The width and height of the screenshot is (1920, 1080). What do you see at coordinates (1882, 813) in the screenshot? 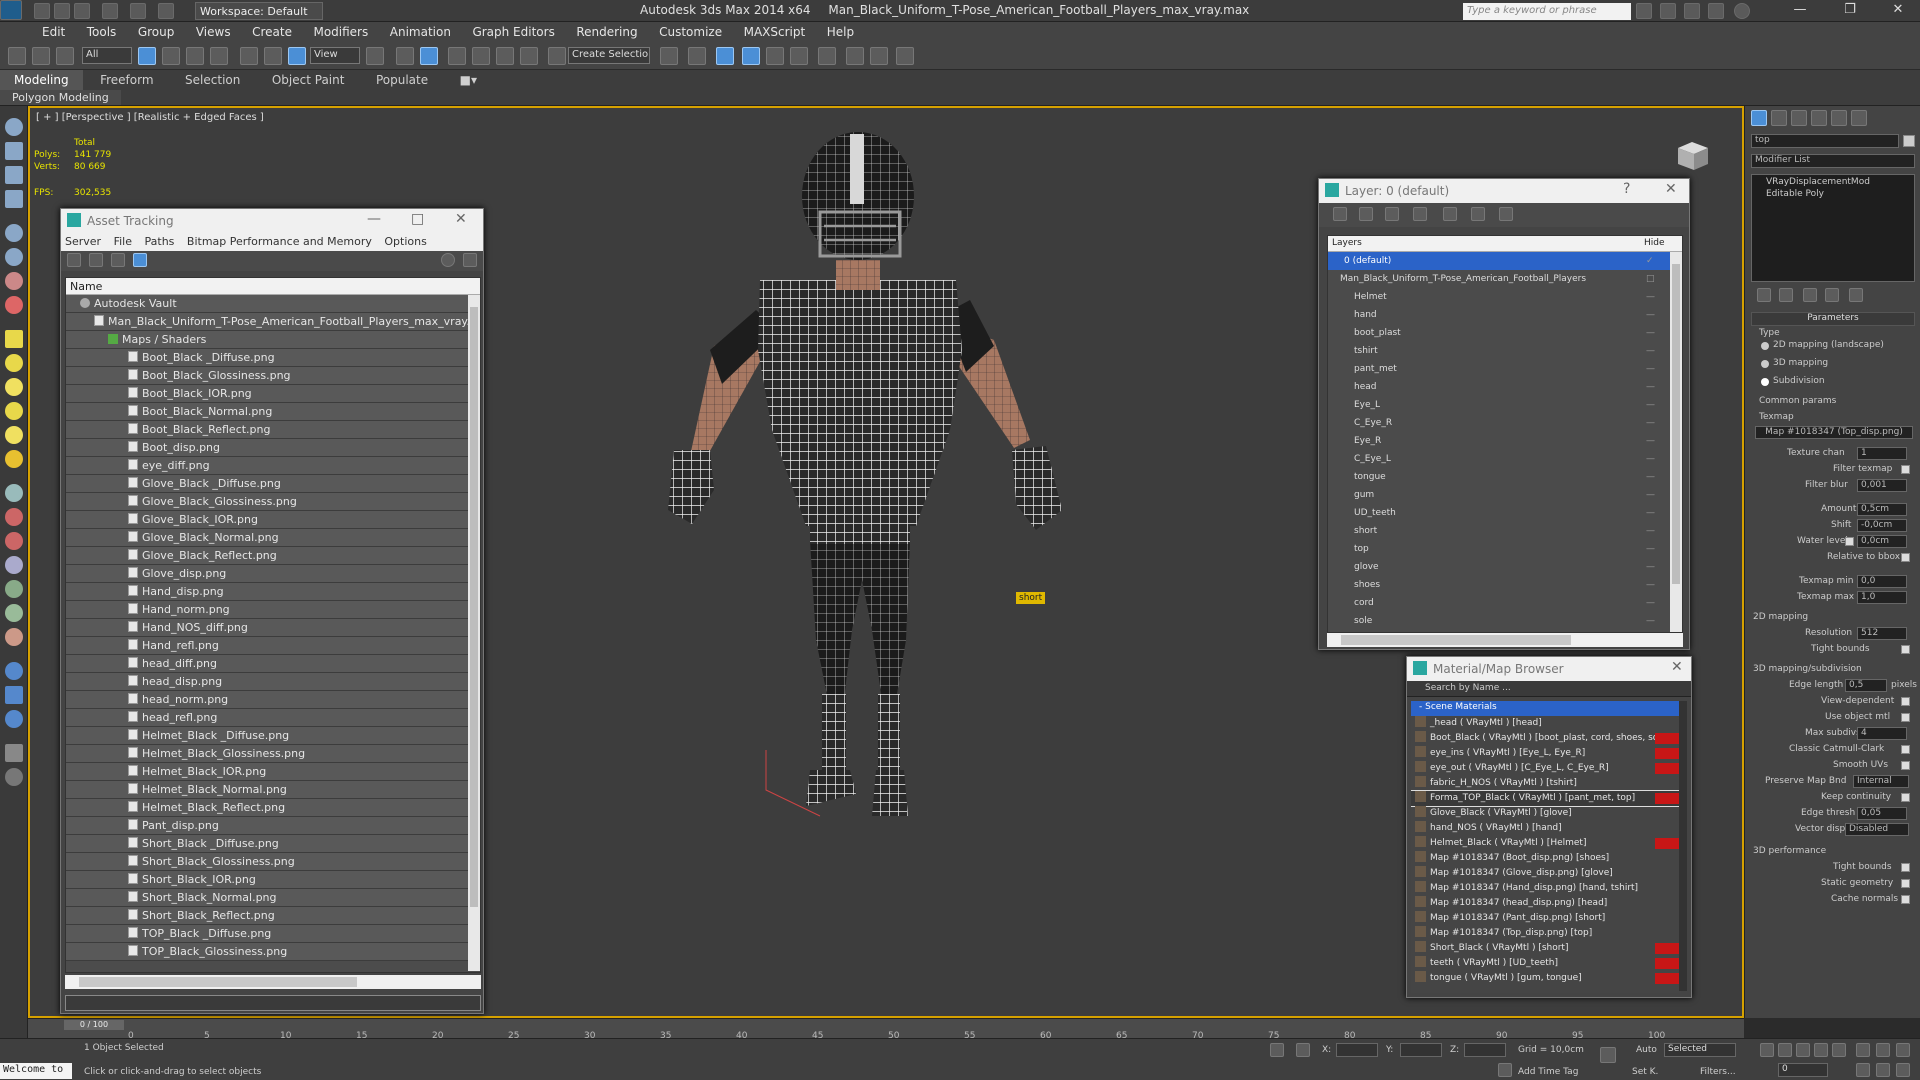
I see `edge-thresh-spinner: 0,05` at bounding box center [1882, 813].